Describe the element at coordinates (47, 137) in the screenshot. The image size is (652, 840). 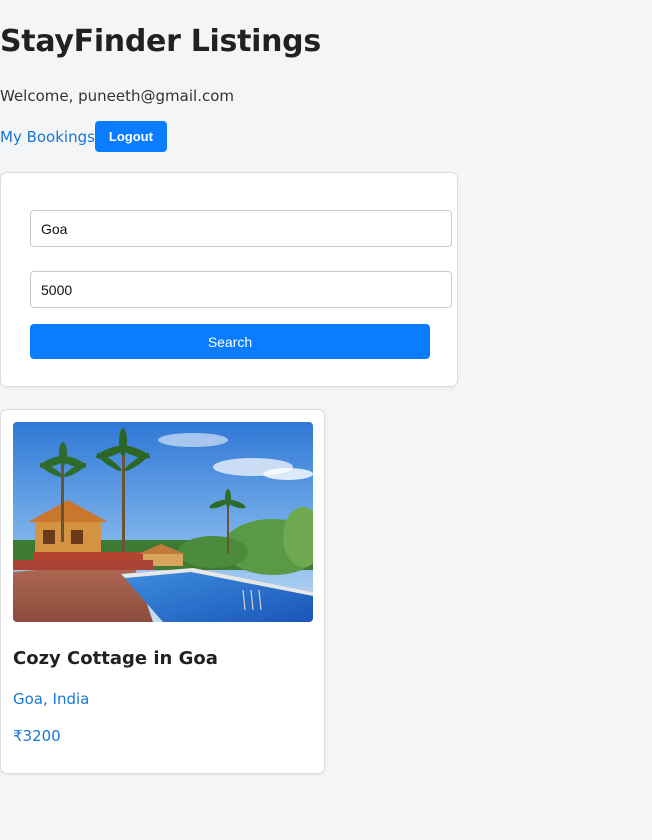
I see `my-bookings-link: My Bookings` at that location.